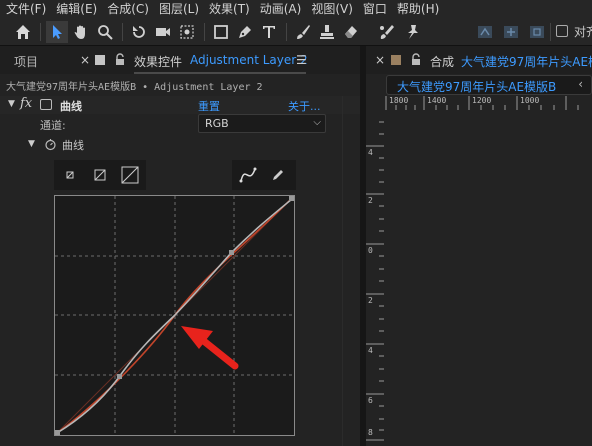 This screenshot has height=446, width=592. What do you see at coordinates (100, 60) in the screenshot?
I see `panel-color-icon` at bounding box center [100, 60].